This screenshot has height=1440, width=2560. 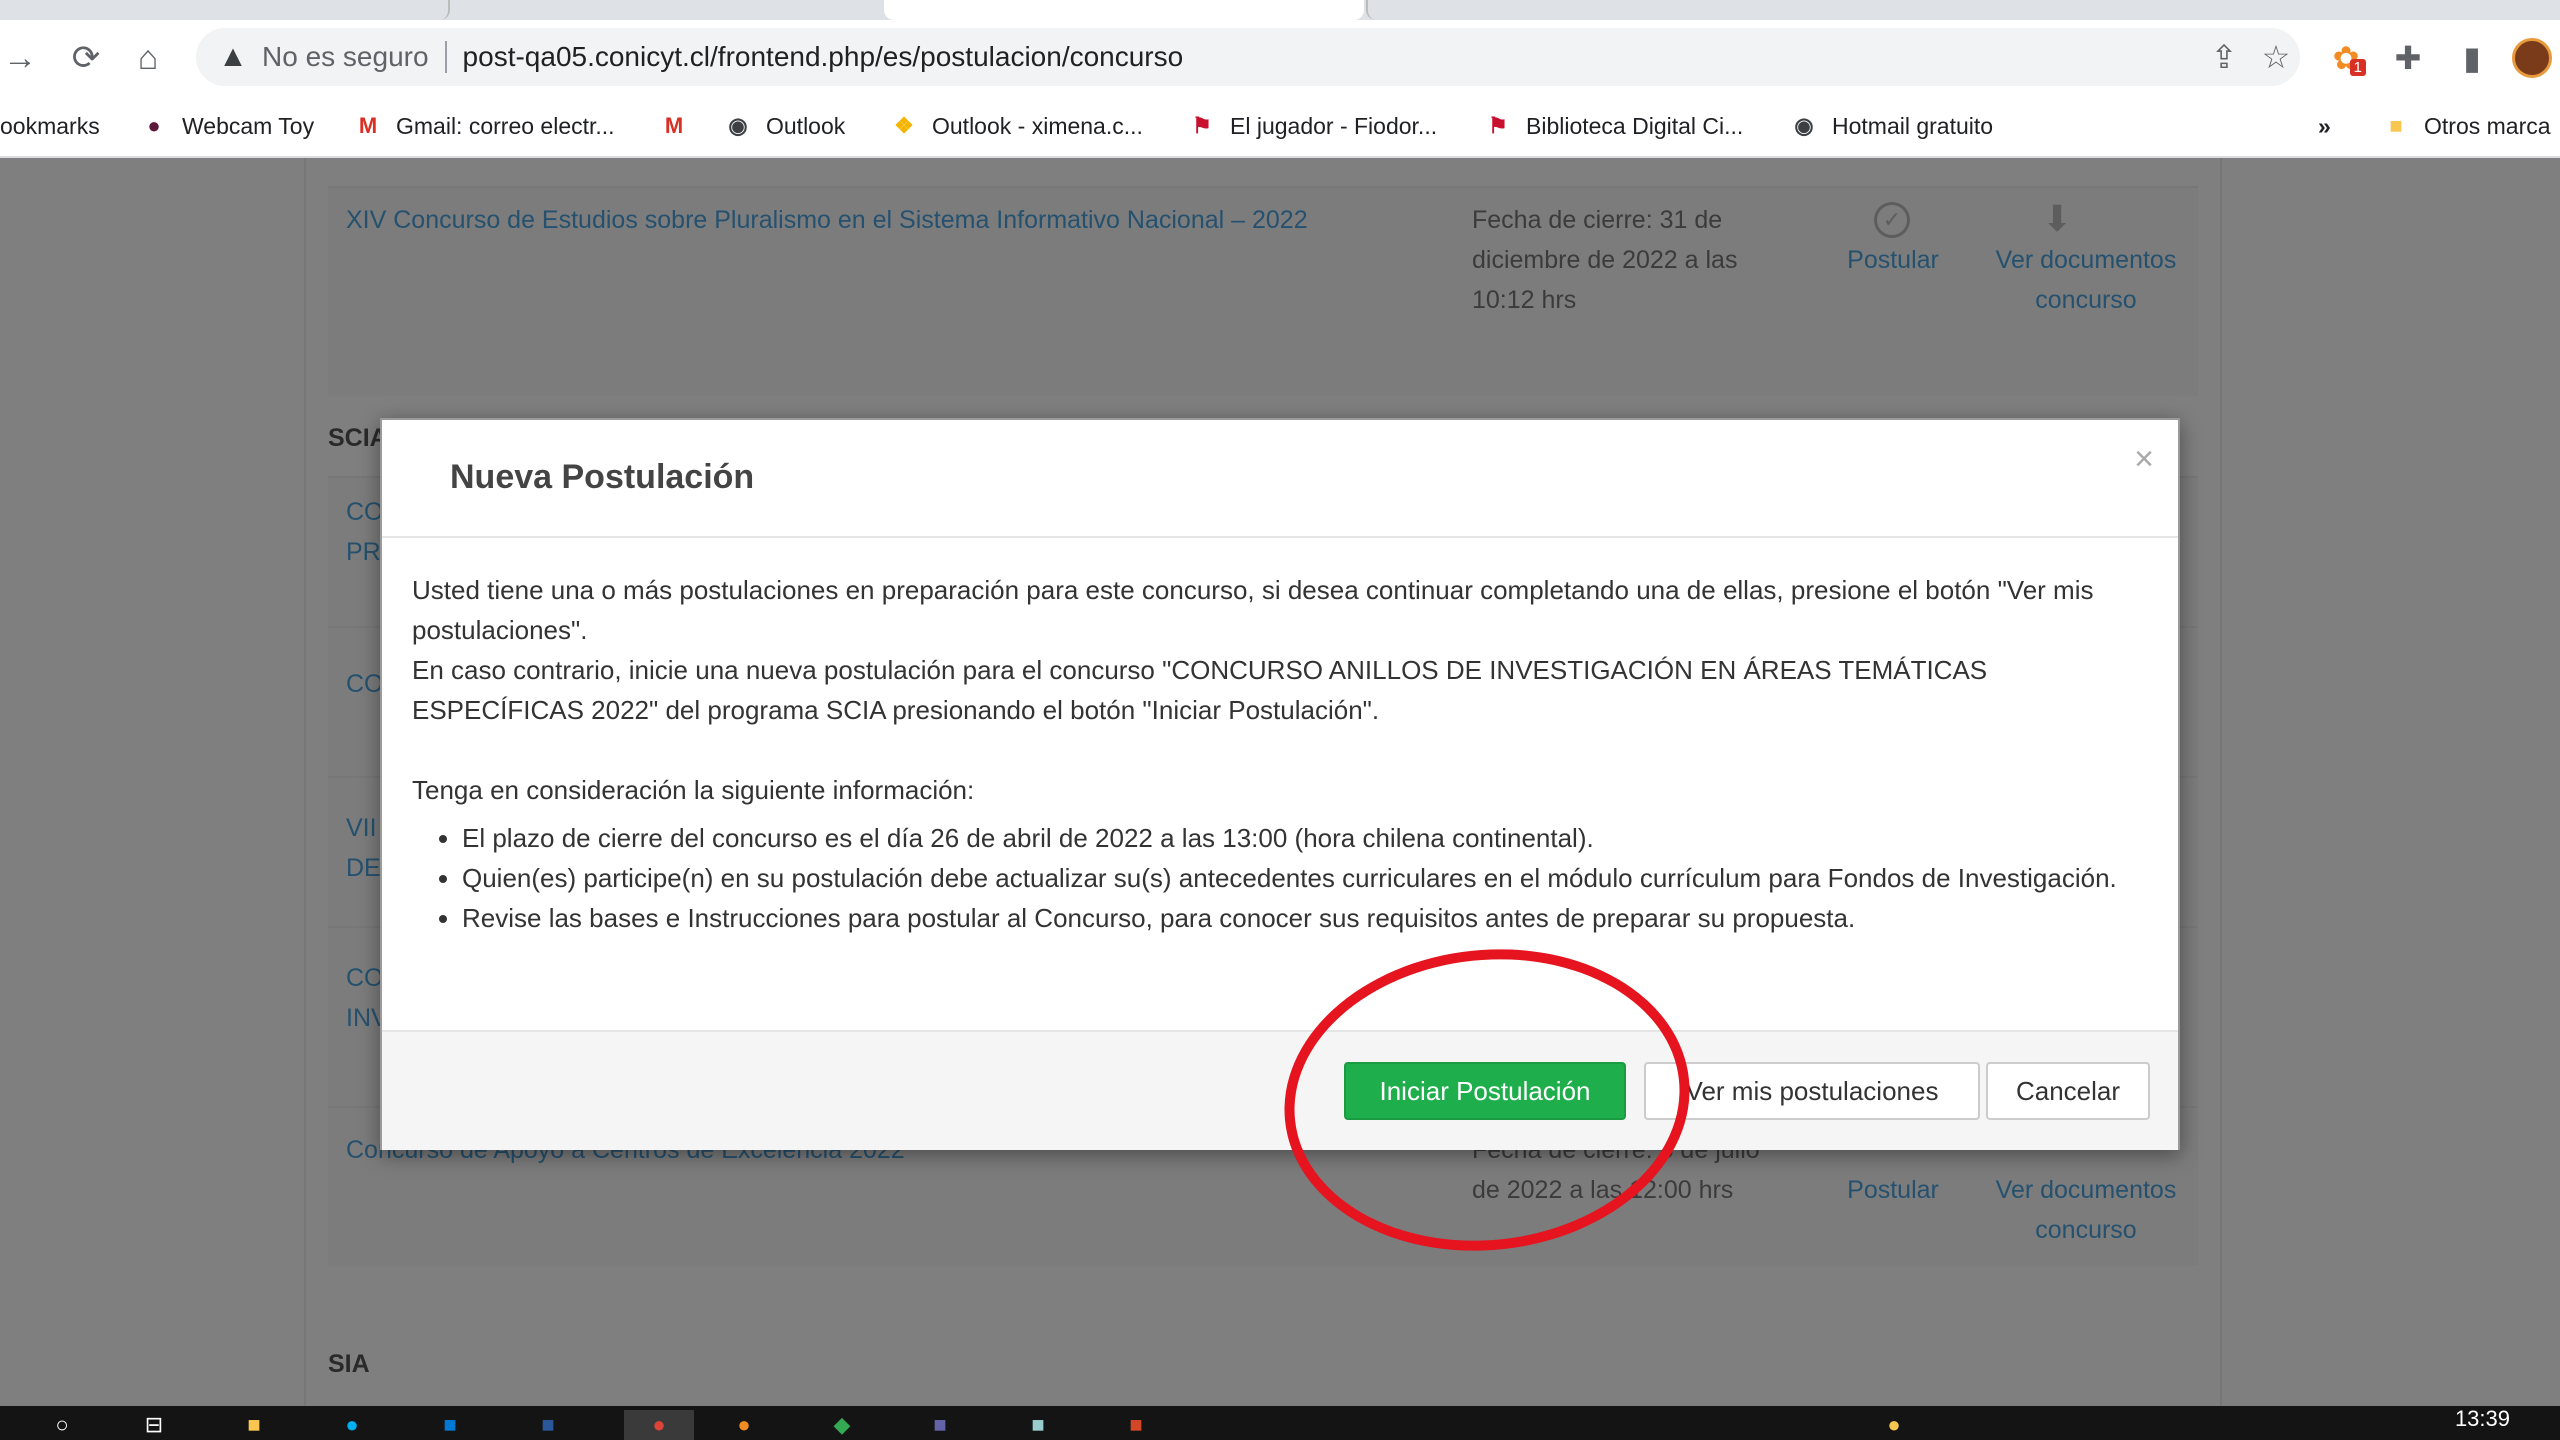 I want to click on bookmark-item: M, so click(x=681, y=126).